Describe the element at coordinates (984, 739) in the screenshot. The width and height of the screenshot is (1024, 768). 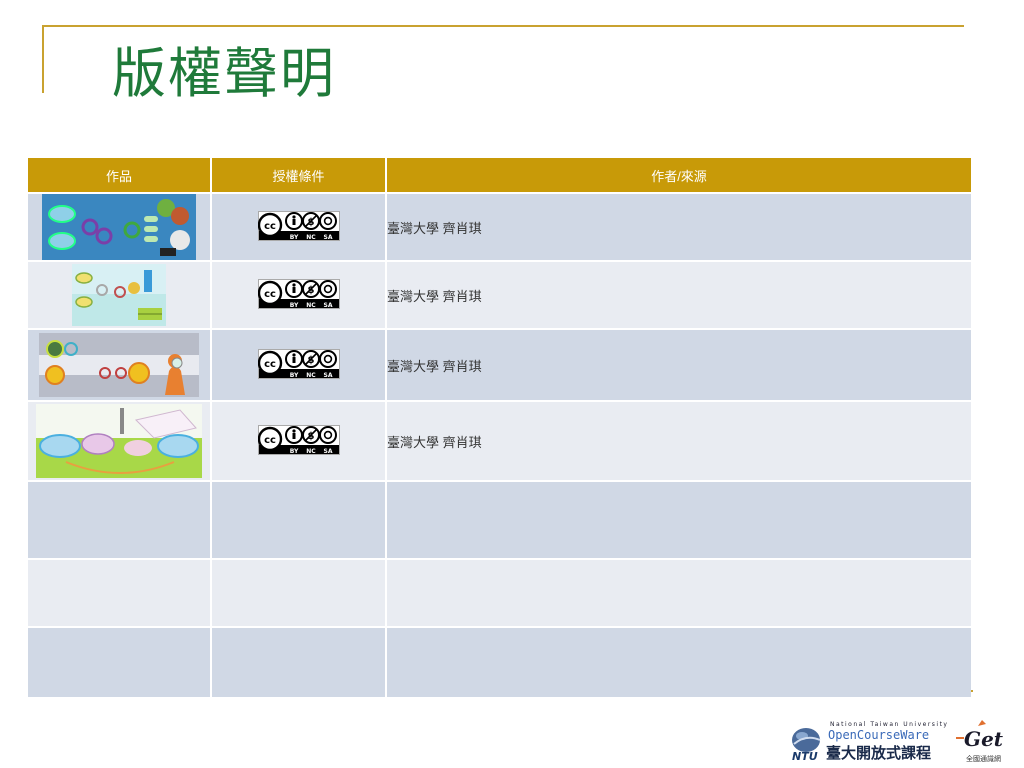
I see `get-mark: Get` at that location.